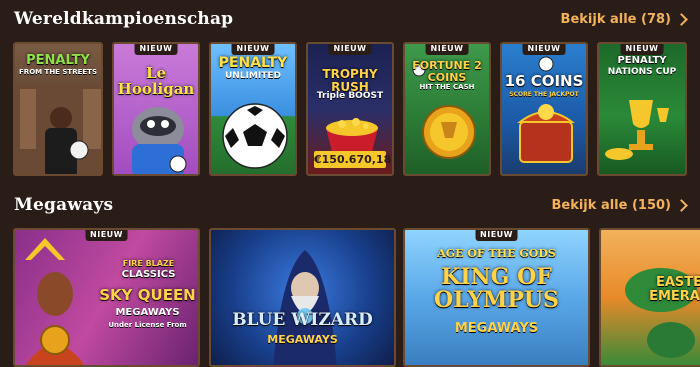 This screenshot has width=700, height=367. What do you see at coordinates (352, 205) in the screenshot?
I see `section-header-megaways: Megaways Bekijk alle (150)` at bounding box center [352, 205].